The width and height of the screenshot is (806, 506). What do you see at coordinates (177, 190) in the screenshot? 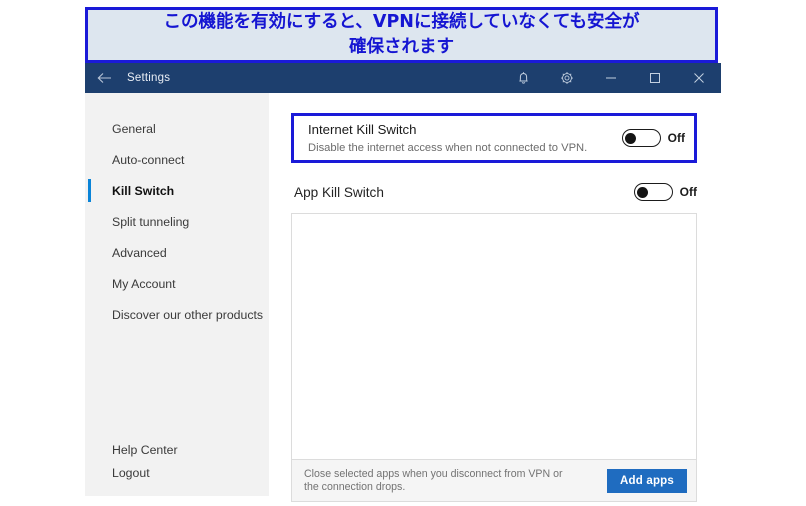
I see `sidebar-item-kill-switch: Kill Switch` at bounding box center [177, 190].